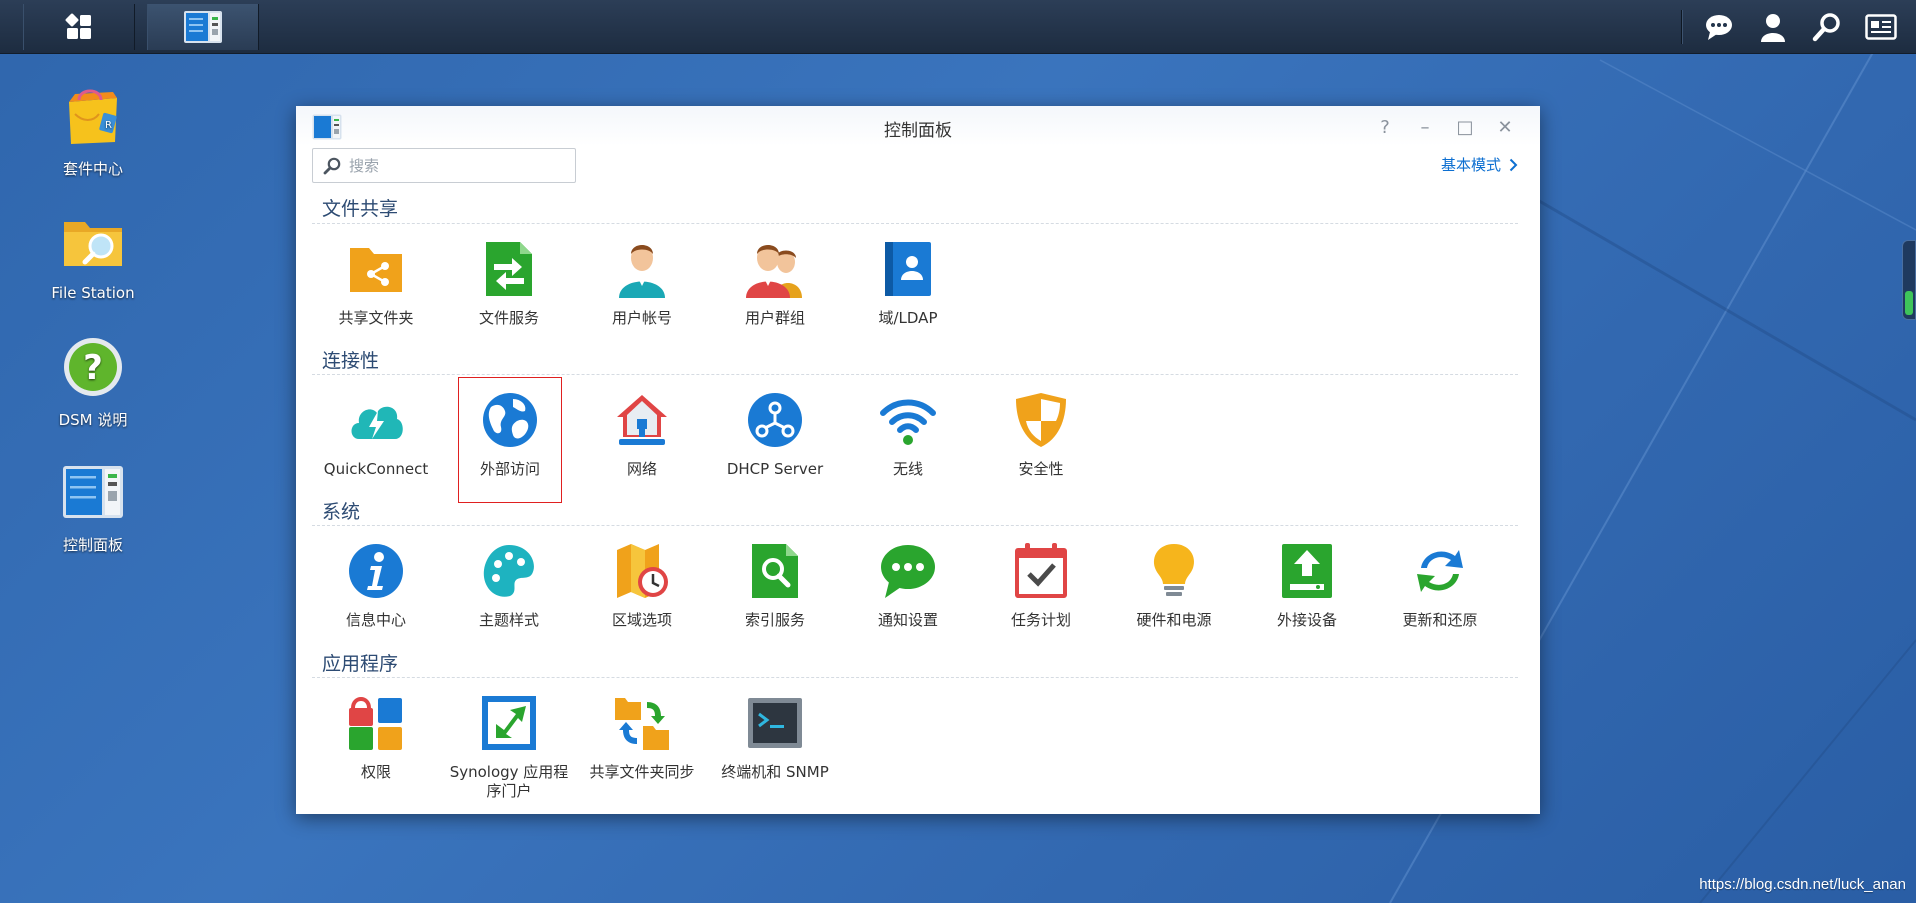 The height and width of the screenshot is (903, 1916). What do you see at coordinates (907, 469) in the screenshot?
I see `item-label: 无线` at bounding box center [907, 469].